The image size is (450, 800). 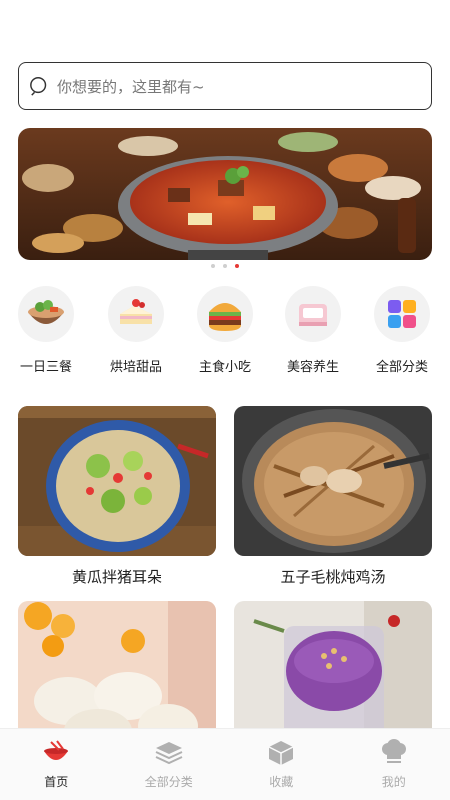 I want to click on category-label: 烘培甜品, so click(x=135, y=367).